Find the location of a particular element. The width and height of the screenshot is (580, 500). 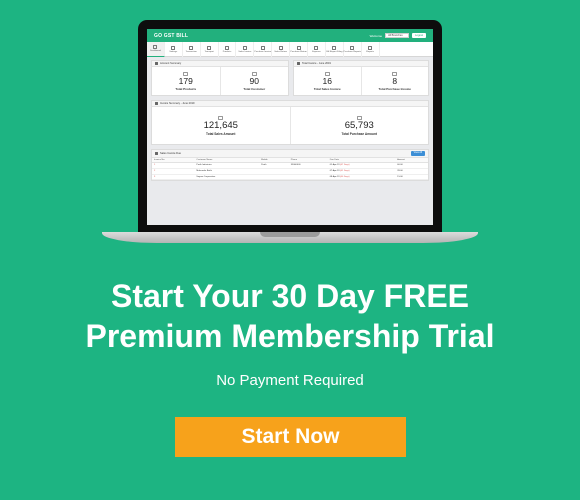

nav-item-bill-report: Bill Report Filing is located at coordinates (335, 49).